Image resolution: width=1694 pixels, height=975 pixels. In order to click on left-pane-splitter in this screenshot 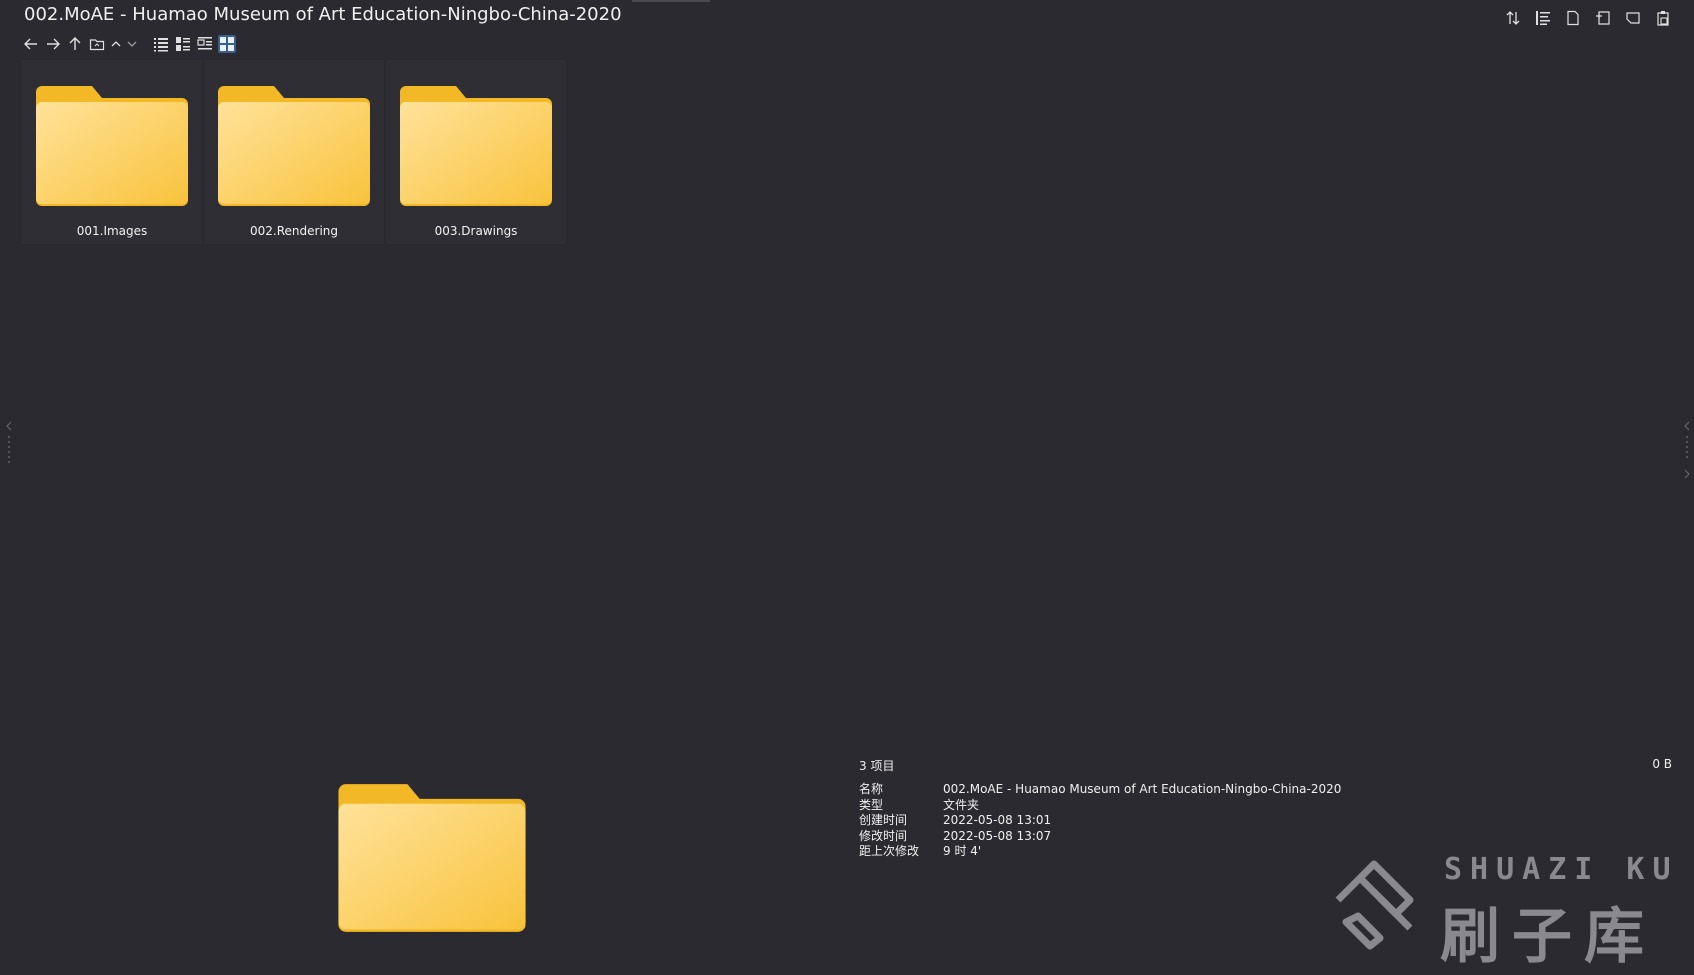, I will do `click(9, 446)`.